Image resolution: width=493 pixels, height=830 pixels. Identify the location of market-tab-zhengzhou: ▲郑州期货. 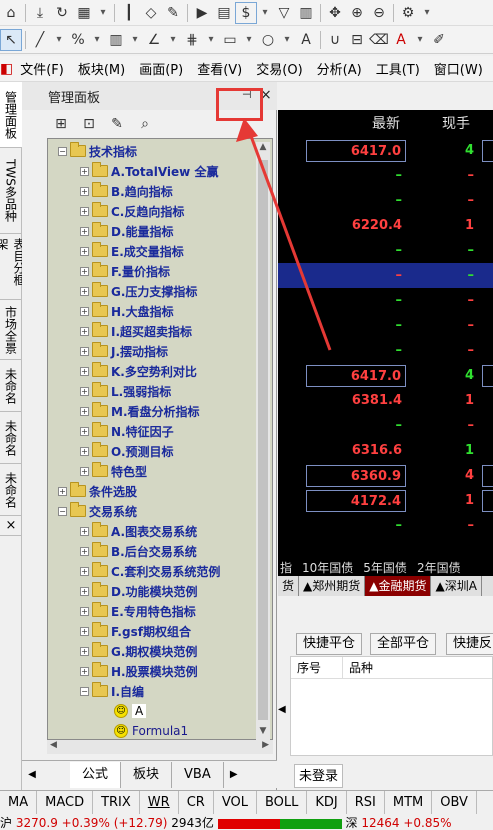
(332, 586).